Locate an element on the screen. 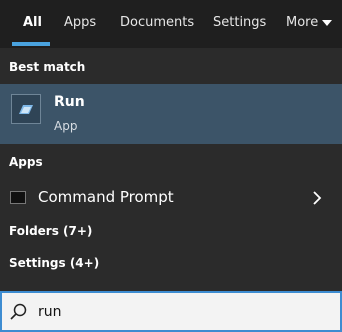 This screenshot has height=332, width=342. category-folders: Folders (7+) is located at coordinates (50, 231).